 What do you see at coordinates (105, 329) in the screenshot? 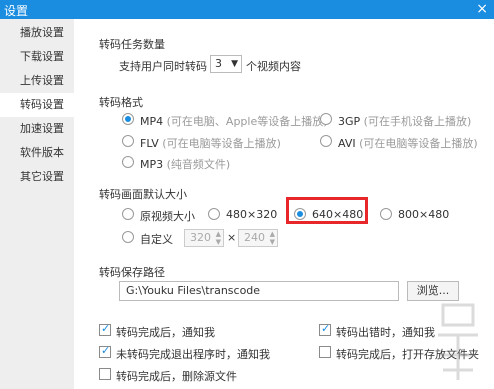
I see `notify-on-complete-checkbox` at bounding box center [105, 329].